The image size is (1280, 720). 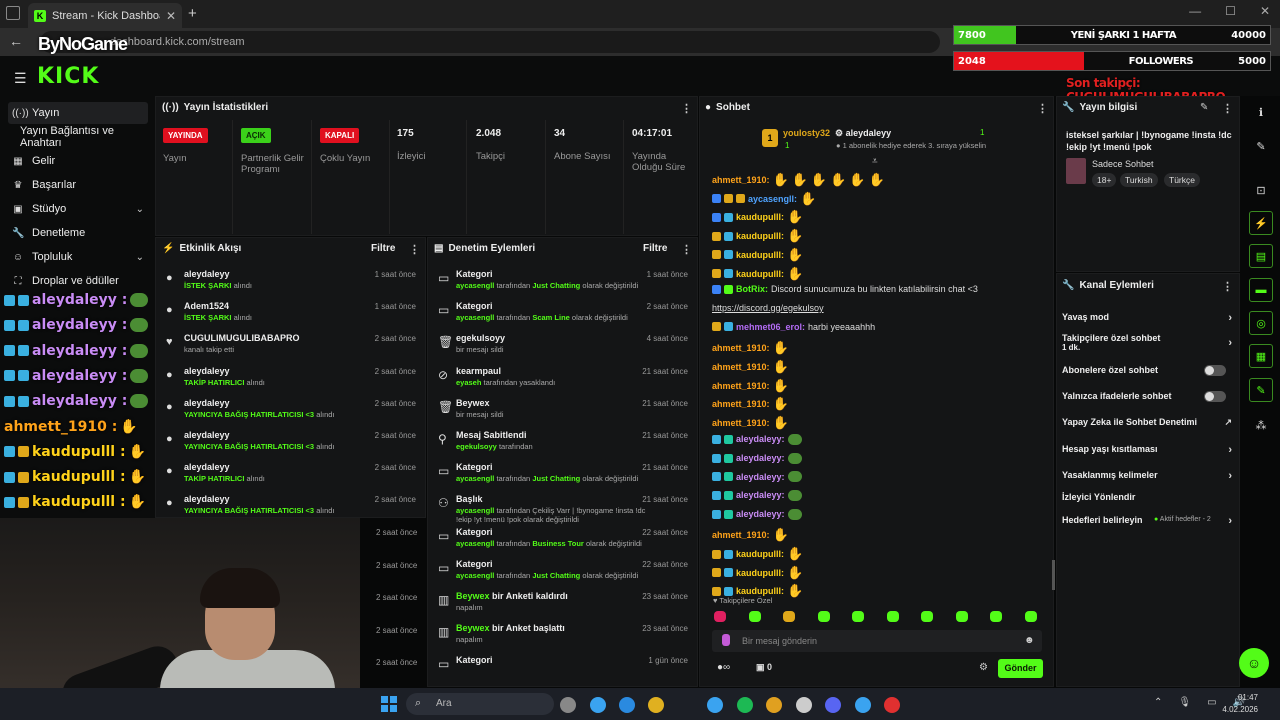 What do you see at coordinates (1215, 370) in the screenshot?
I see `subs-chat-toggle` at bounding box center [1215, 370].